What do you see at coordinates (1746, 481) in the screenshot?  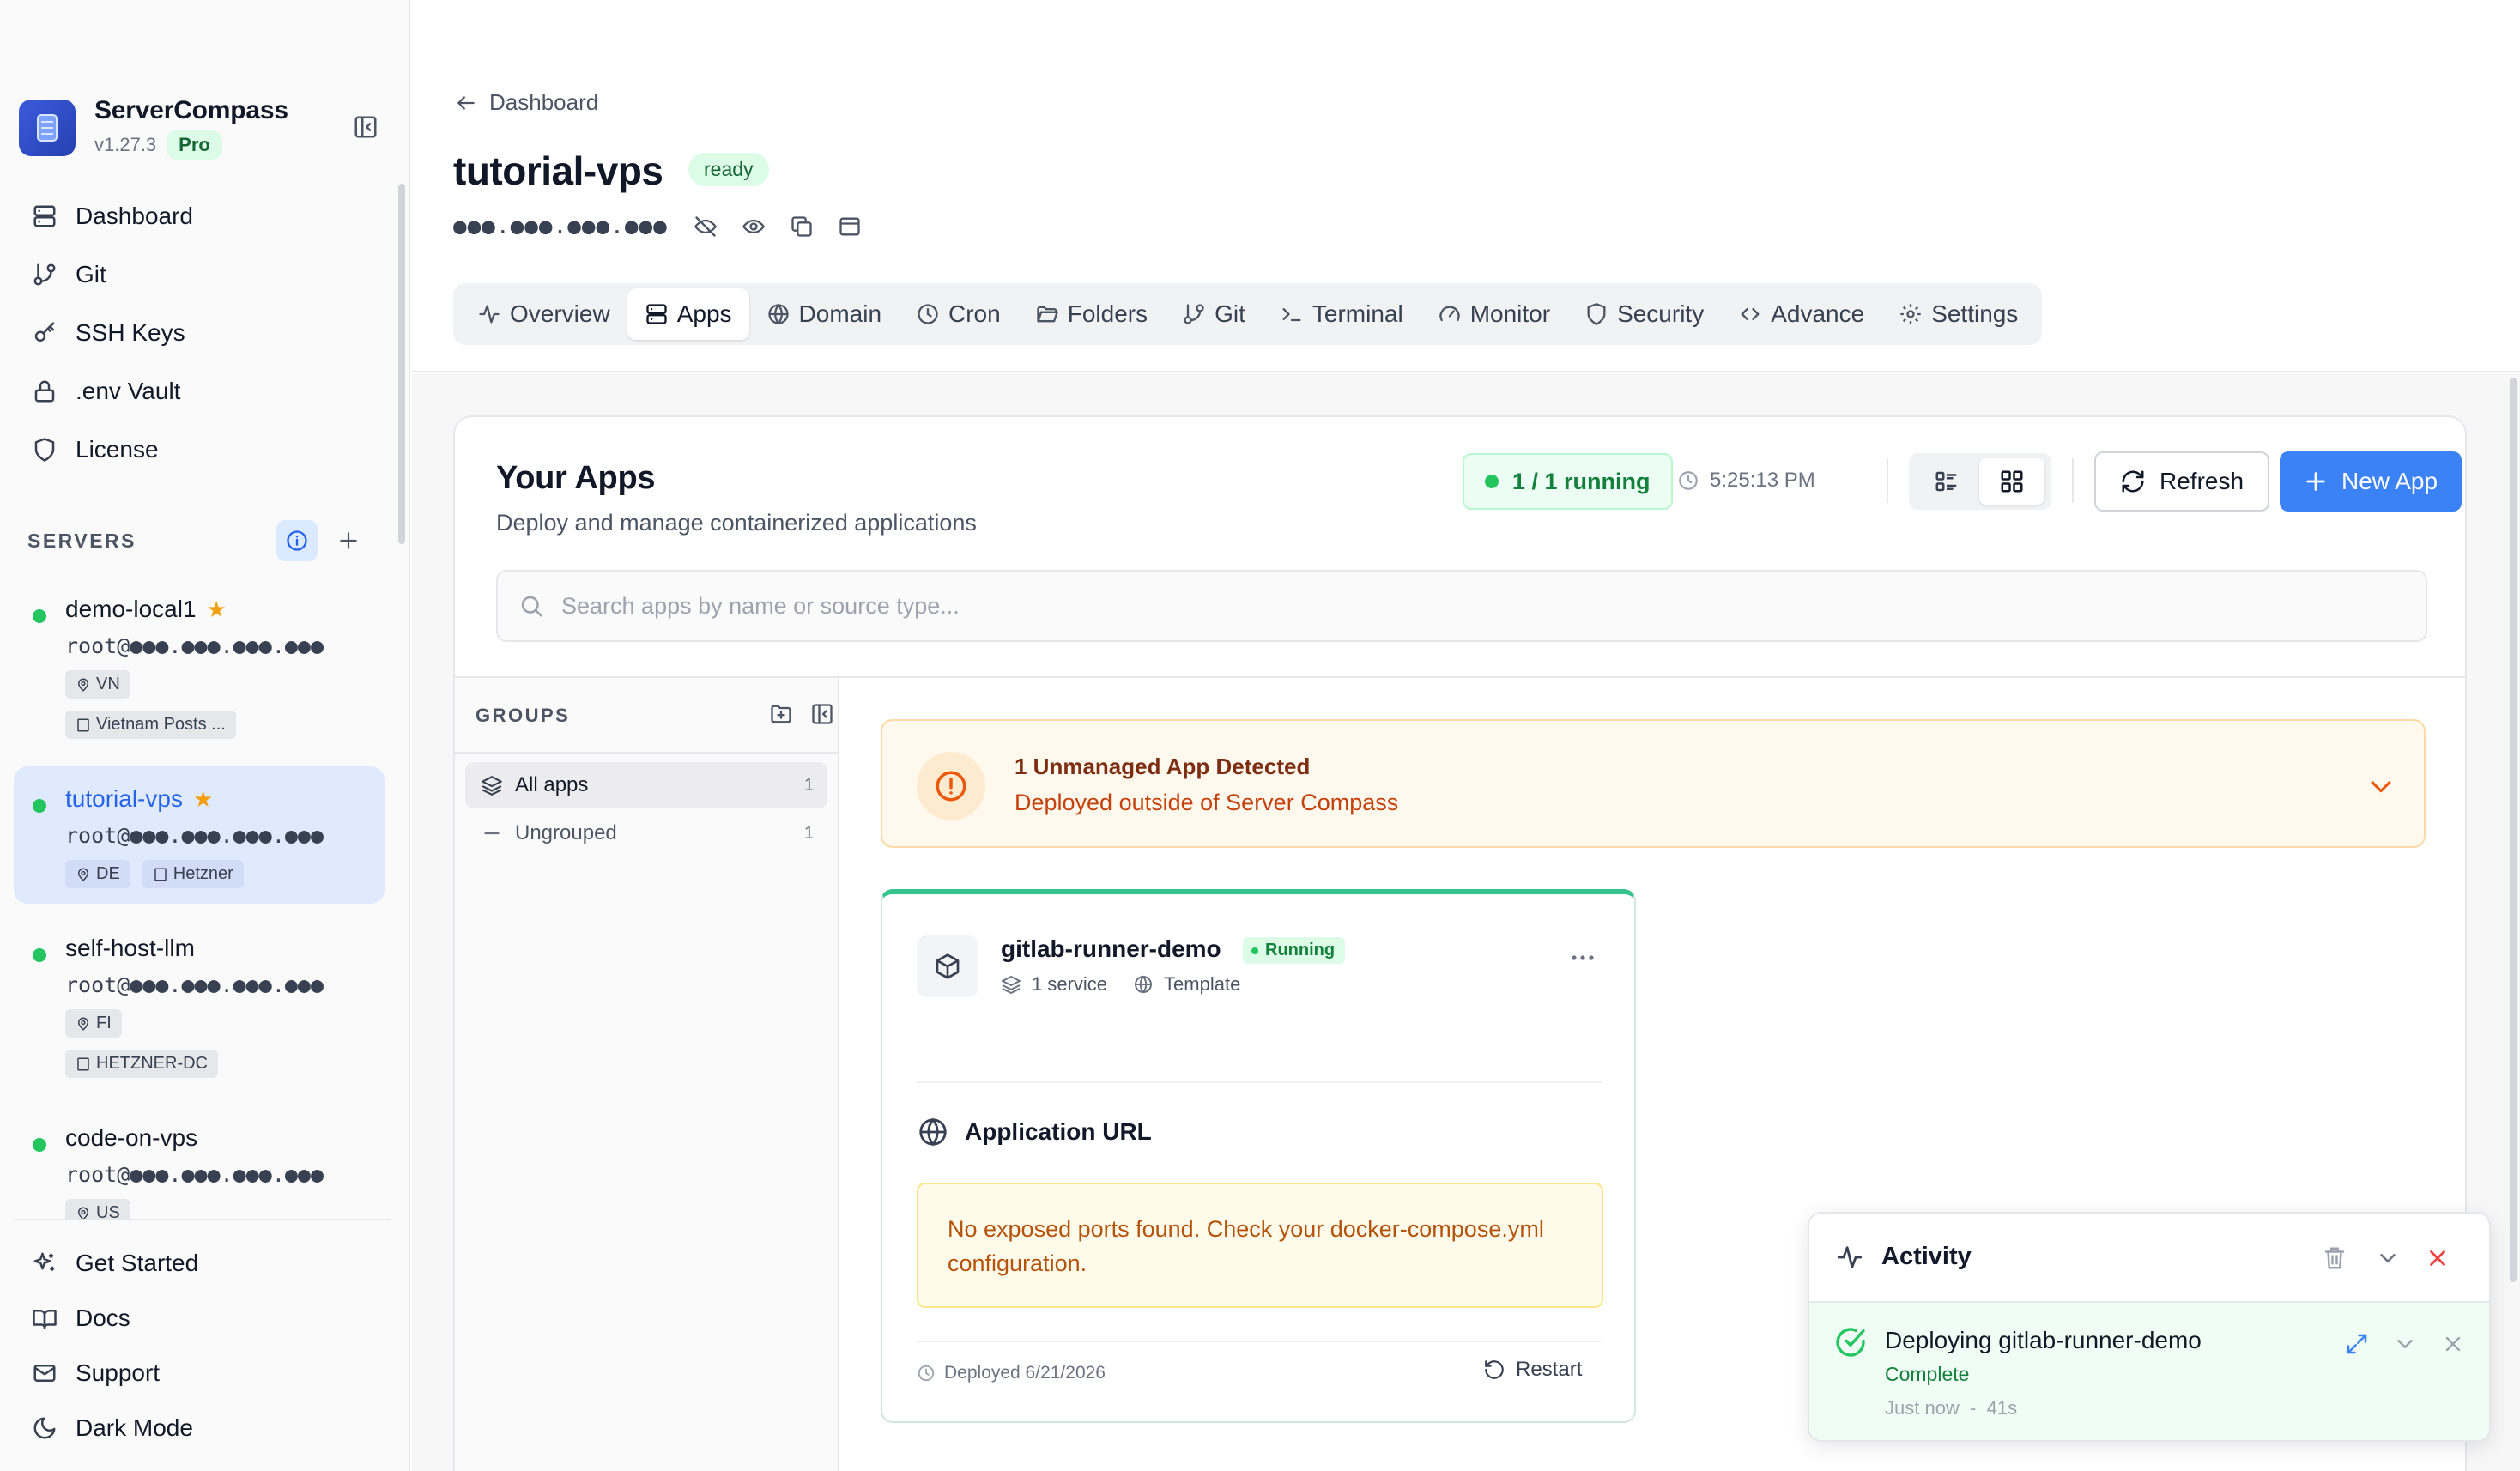 I see `last-updated: 5:25:13 PM` at bounding box center [1746, 481].